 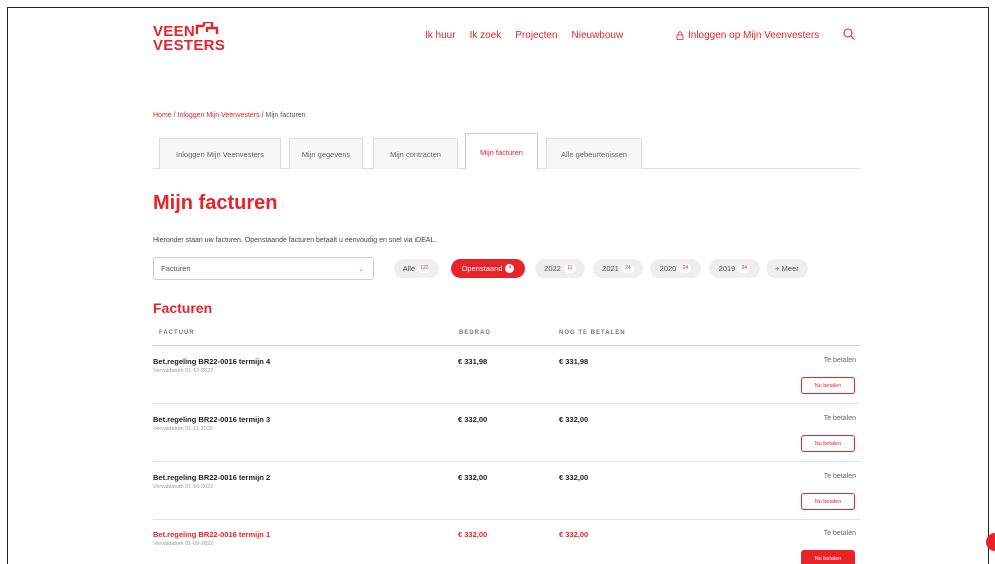 What do you see at coordinates (680, 35) in the screenshot?
I see `lock-icon` at bounding box center [680, 35].